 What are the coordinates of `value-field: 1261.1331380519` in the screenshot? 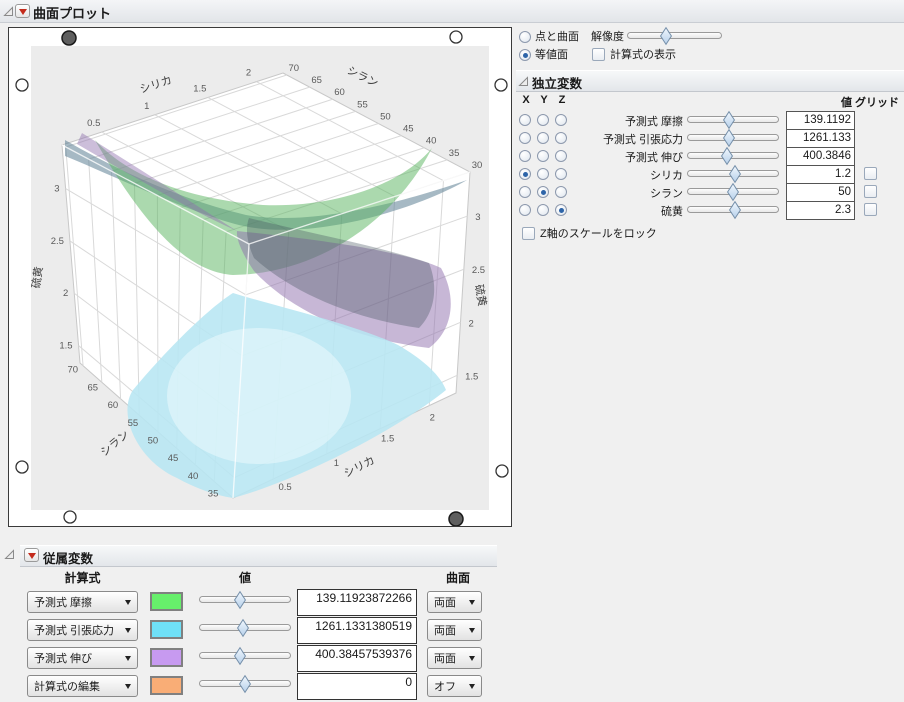 It's located at (357, 630).